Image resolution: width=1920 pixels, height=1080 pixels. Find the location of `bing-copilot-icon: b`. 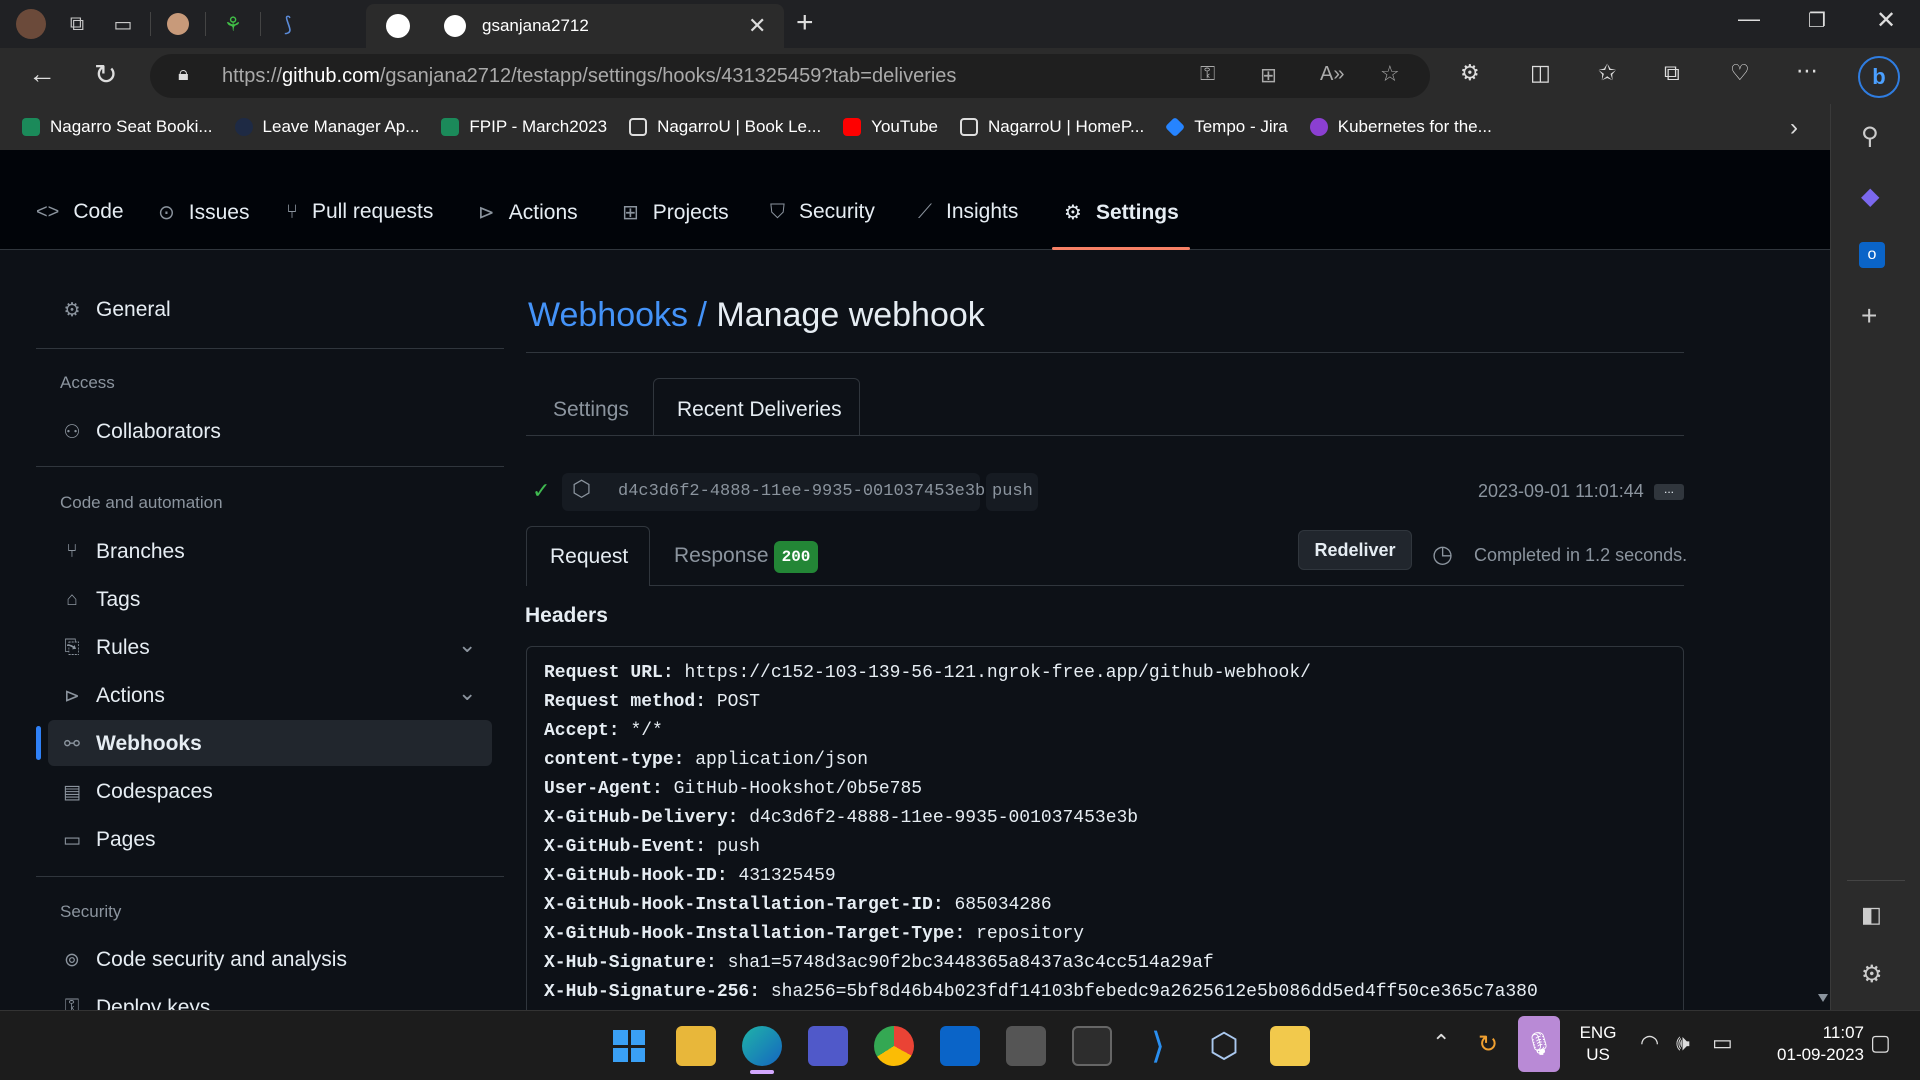

bing-copilot-icon: b is located at coordinates (1879, 77).